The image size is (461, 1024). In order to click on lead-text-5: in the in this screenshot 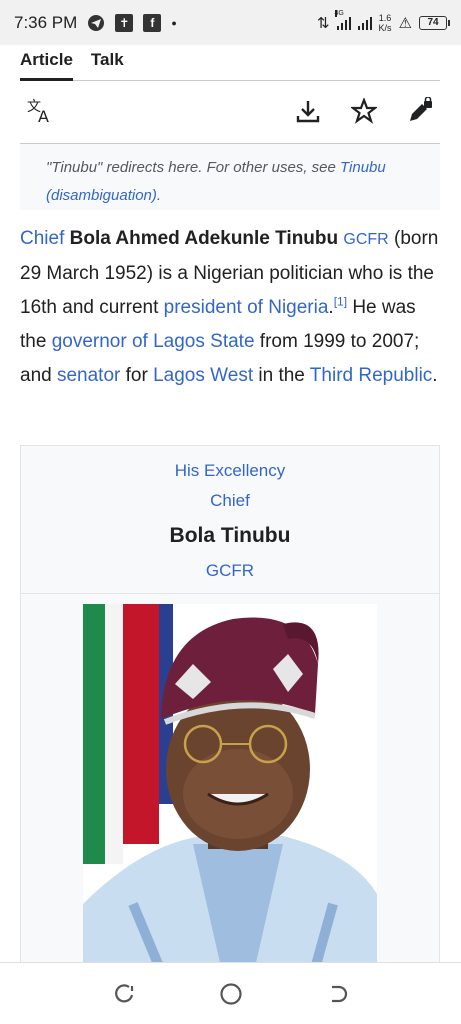, I will do `click(281, 375)`.